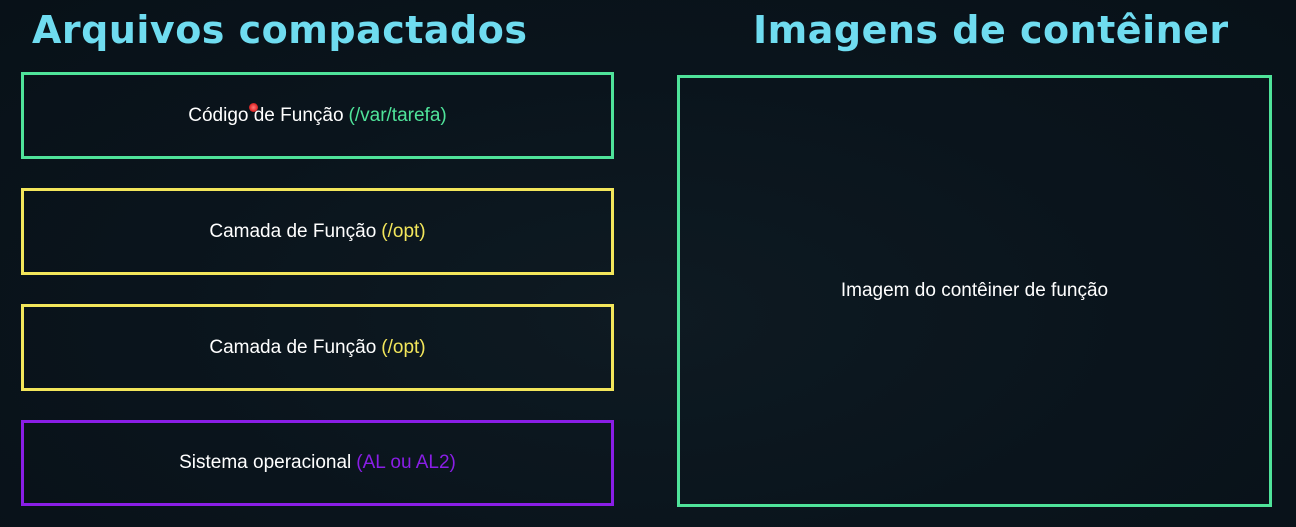 The height and width of the screenshot is (527, 1296). I want to click on operating-system-label: Sistema operacional, so click(265, 462).